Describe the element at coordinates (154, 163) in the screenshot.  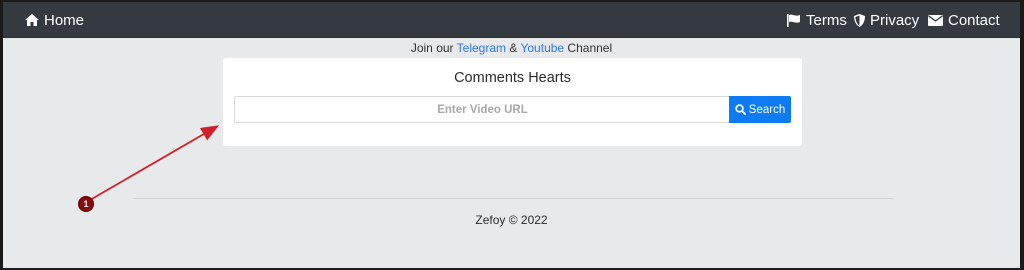
I see `annotation-arrow` at that location.